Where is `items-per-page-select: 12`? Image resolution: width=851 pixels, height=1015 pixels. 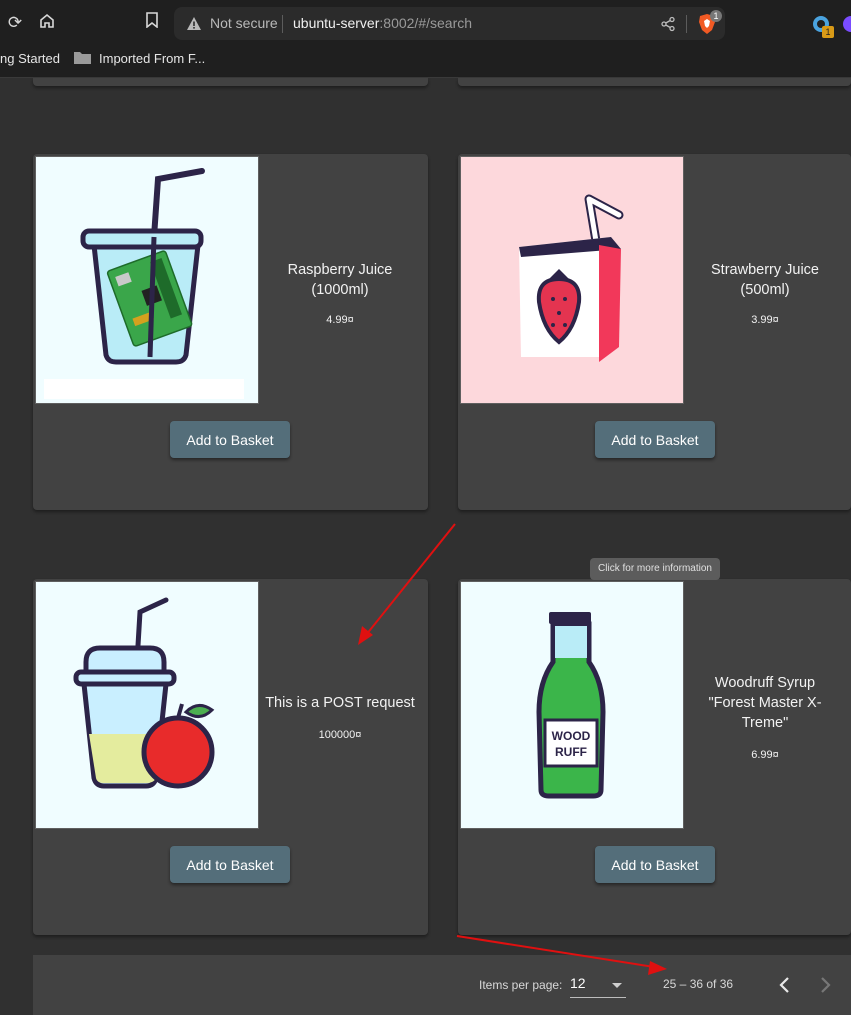 items-per-page-select: 12 is located at coordinates (598, 985).